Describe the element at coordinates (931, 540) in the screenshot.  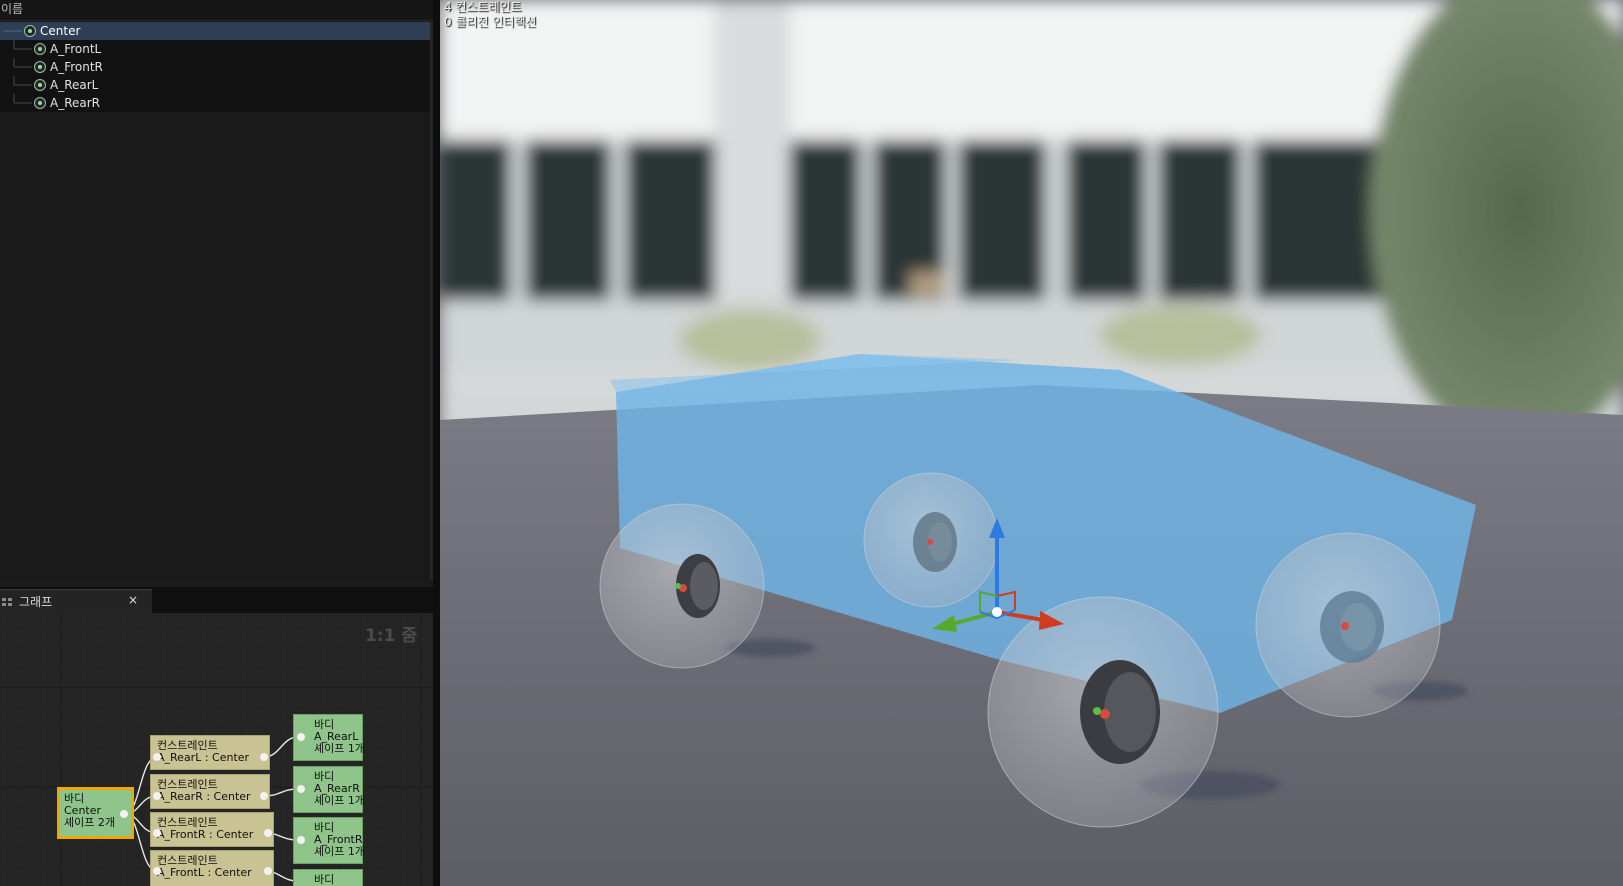
I see `wheel-sphere-rear-right` at that location.